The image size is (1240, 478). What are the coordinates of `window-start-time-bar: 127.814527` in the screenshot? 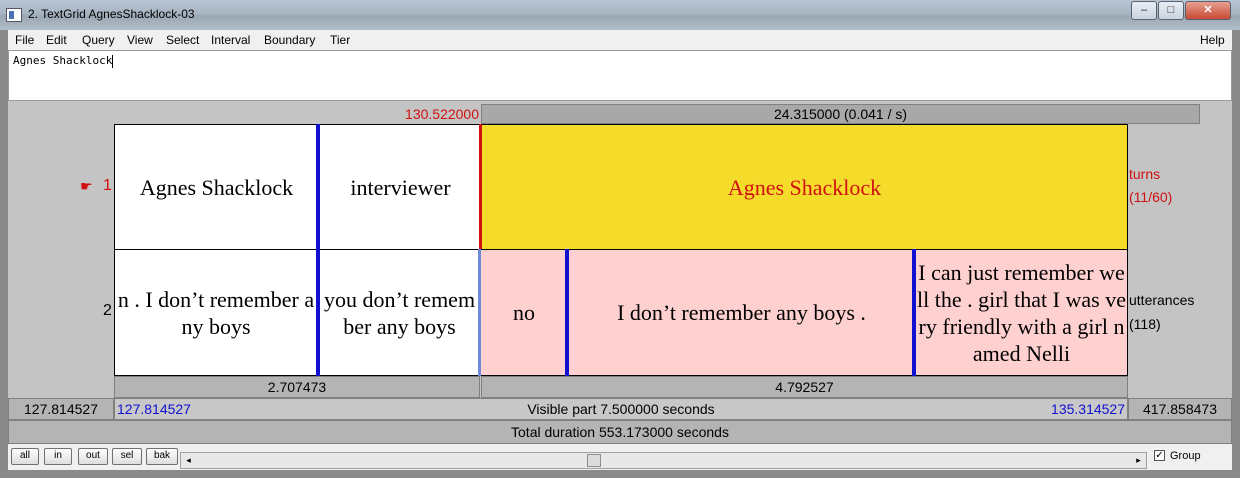 It's located at (61, 409).